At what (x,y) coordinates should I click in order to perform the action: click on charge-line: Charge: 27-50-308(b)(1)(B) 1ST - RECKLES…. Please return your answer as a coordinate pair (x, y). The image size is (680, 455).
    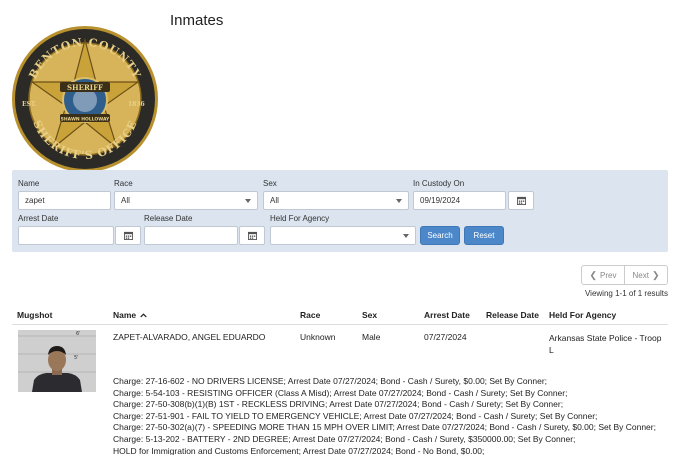
    Looking at the image, I should click on (338, 404).